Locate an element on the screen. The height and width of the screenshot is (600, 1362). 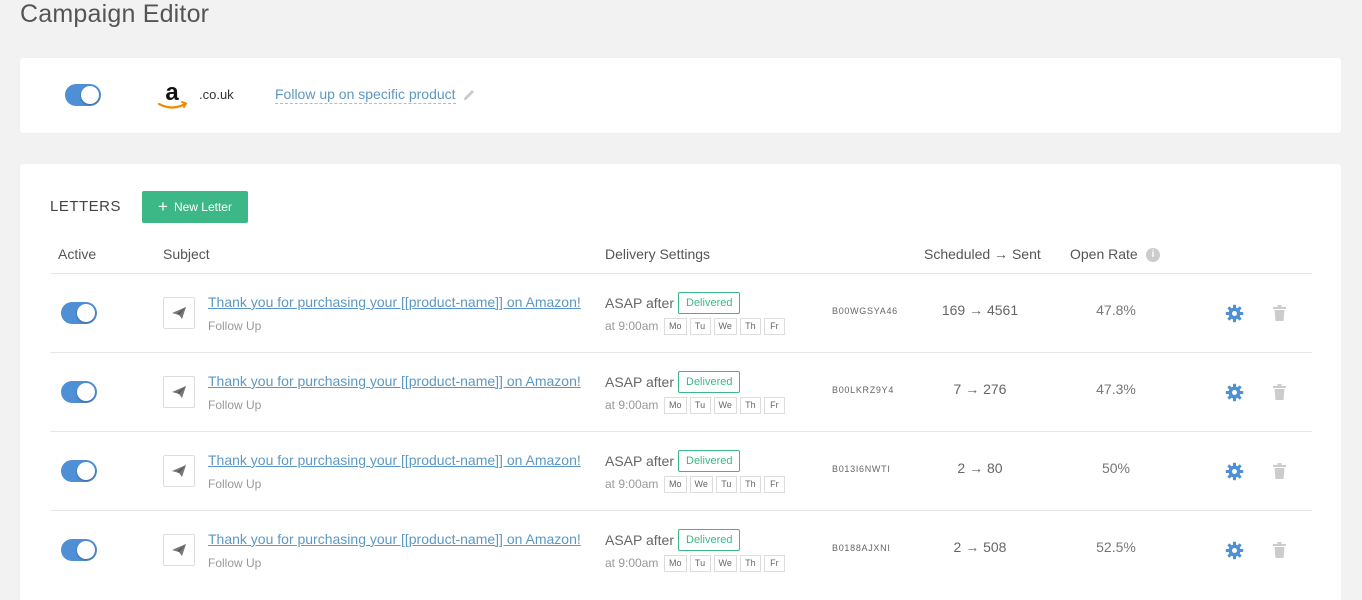
open-rate-value: 50% is located at coordinates (1116, 468).